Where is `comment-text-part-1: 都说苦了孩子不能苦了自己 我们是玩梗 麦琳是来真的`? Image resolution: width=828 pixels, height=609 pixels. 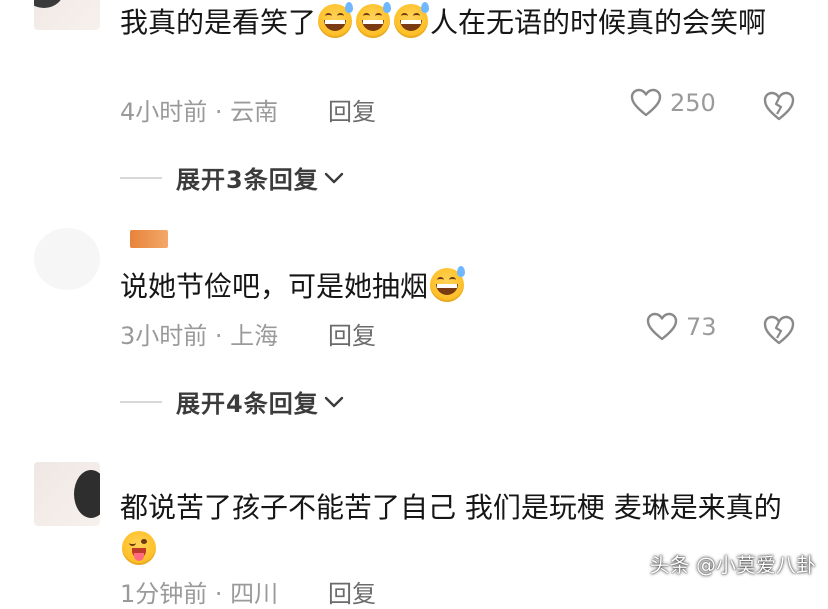 comment-text-part-1: 都说苦了孩子不能苦了自己 我们是玩梗 麦琳是来真的 is located at coordinates (451, 507).